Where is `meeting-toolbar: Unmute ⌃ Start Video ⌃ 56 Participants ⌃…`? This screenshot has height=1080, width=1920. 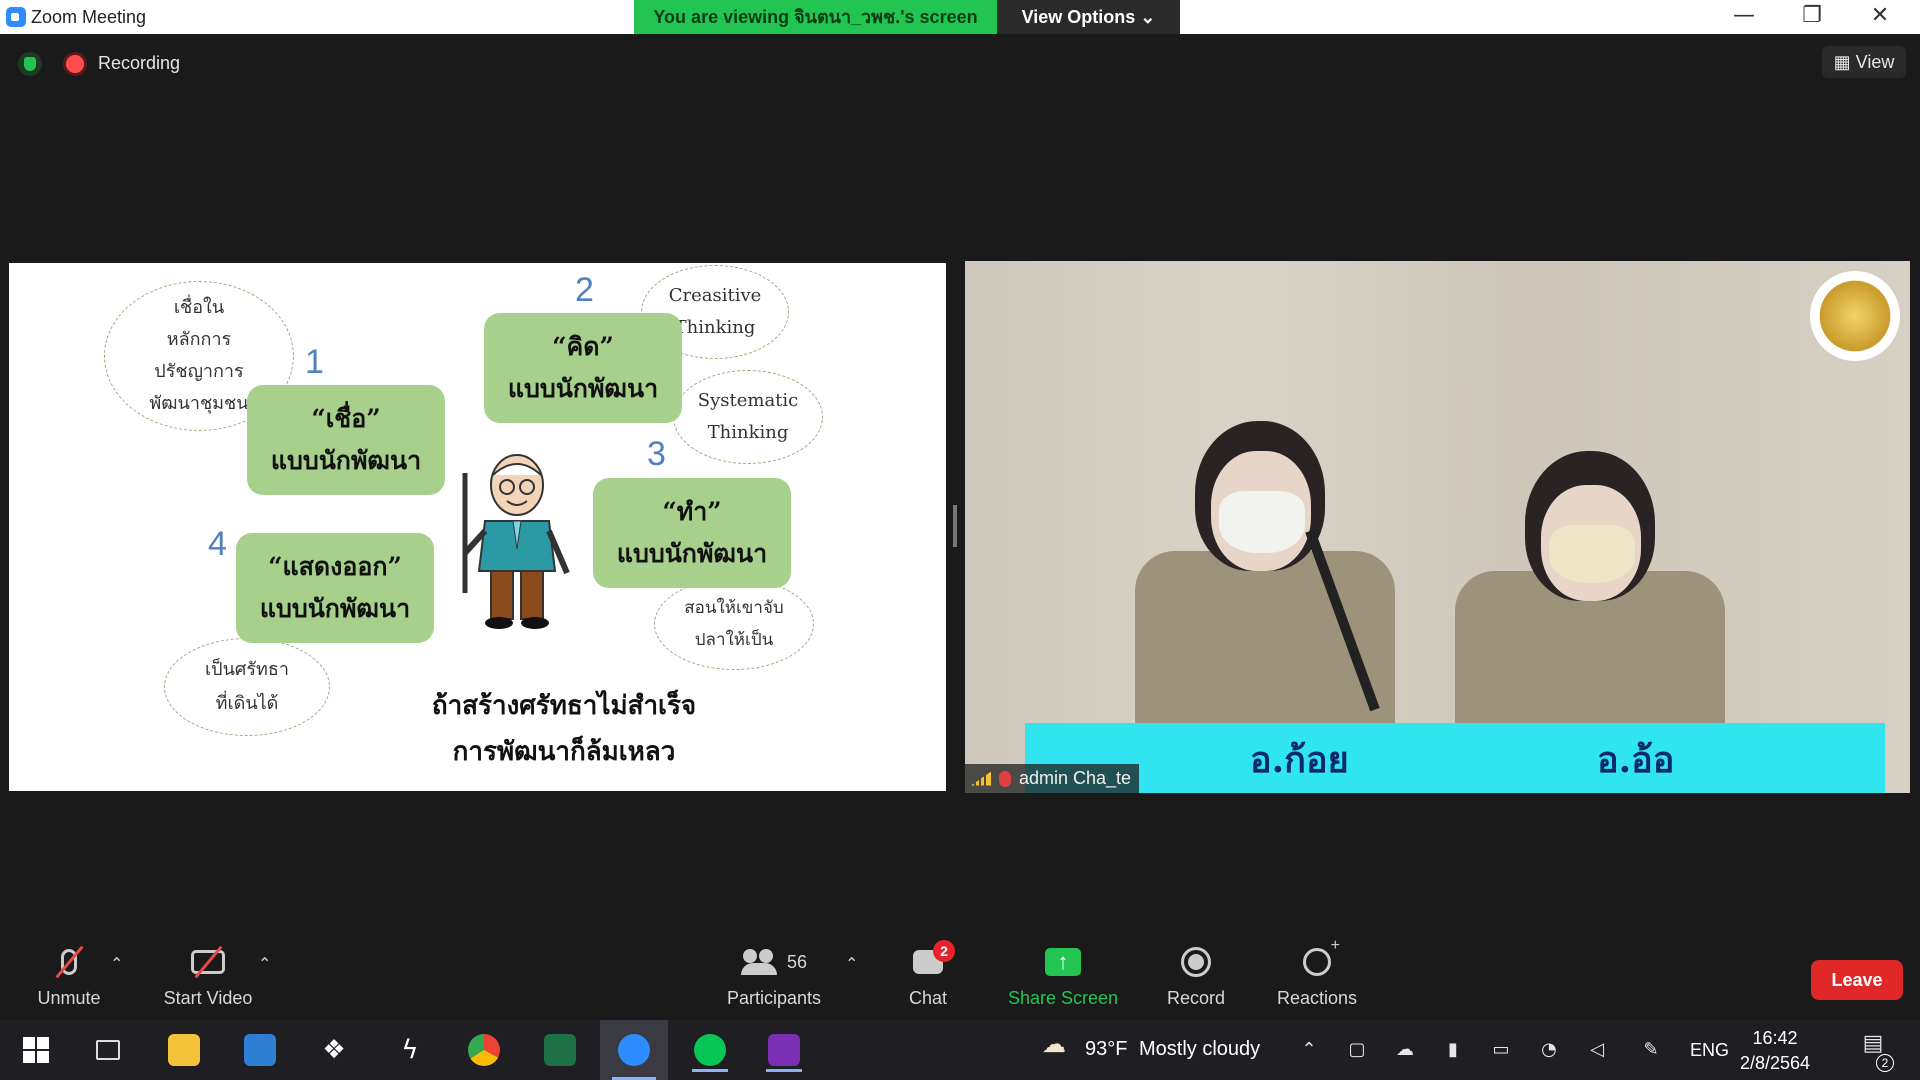 meeting-toolbar: Unmute ⌃ Start Video ⌃ 56 Participants ⌃… is located at coordinates (960, 976).